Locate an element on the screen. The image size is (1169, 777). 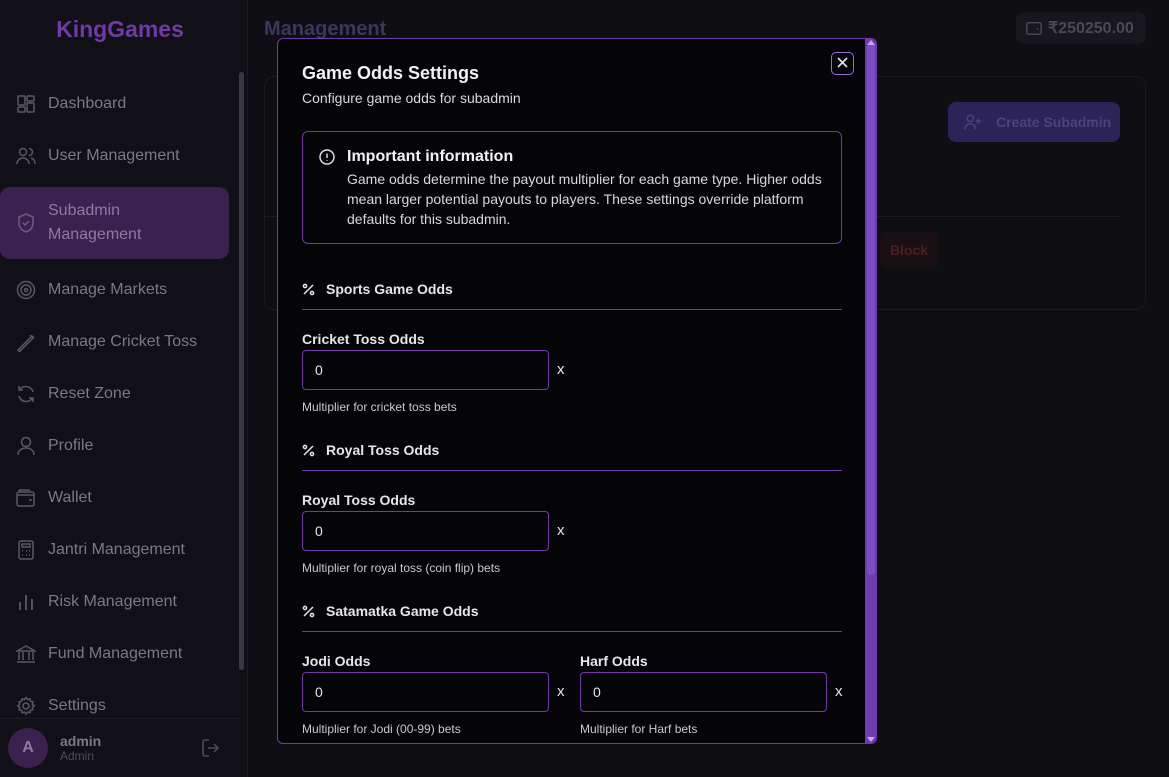
scroll-down-icon is located at coordinates (871, 739).